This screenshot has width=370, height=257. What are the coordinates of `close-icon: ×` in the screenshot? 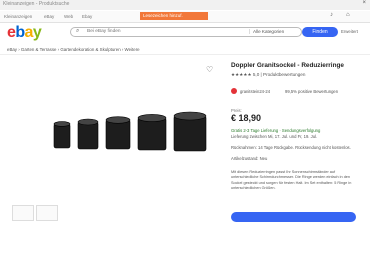 It's located at (364, 3).